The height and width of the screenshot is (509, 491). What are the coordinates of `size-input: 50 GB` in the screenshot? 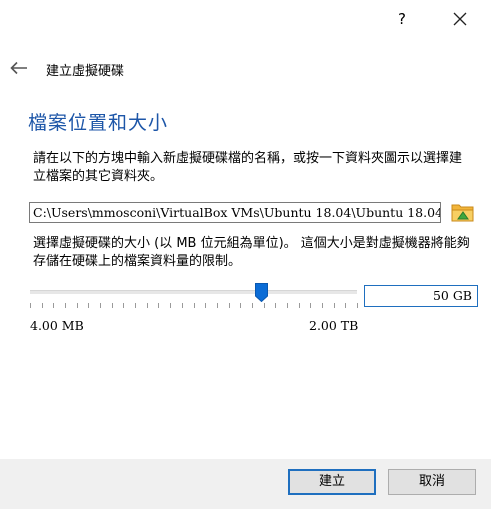 It's located at (421, 296).